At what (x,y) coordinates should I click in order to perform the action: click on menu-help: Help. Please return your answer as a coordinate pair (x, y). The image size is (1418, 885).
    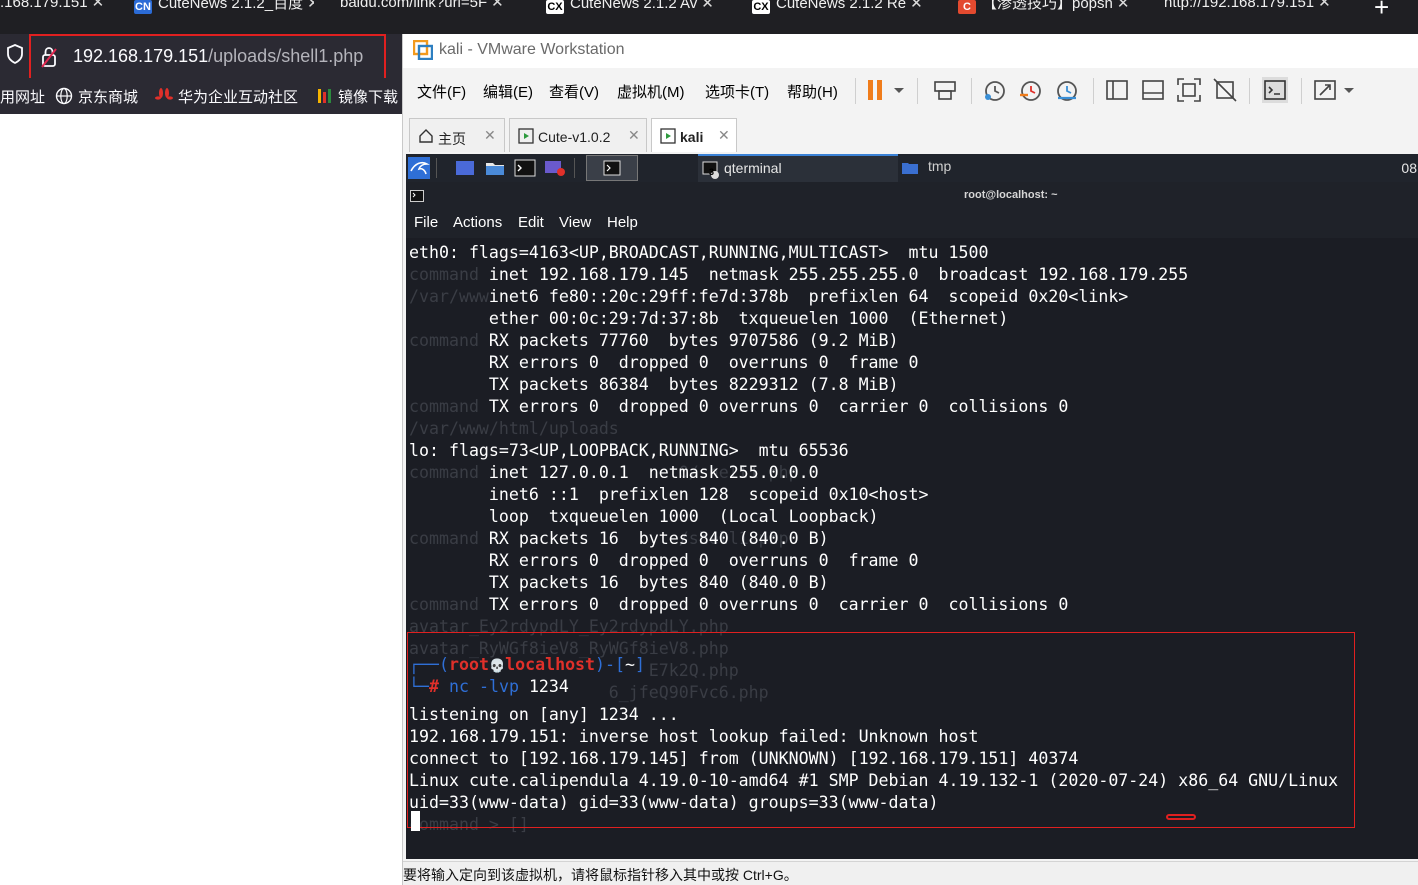
    Looking at the image, I should click on (622, 222).